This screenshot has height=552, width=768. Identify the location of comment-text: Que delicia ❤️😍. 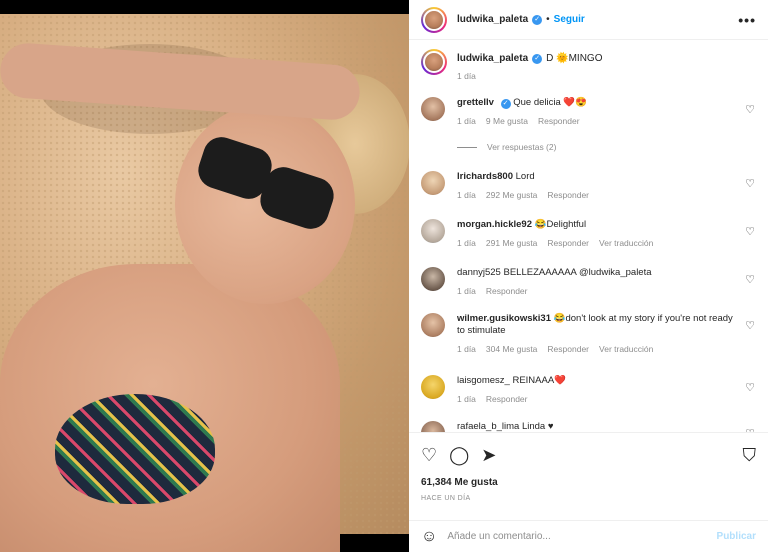
(550, 102).